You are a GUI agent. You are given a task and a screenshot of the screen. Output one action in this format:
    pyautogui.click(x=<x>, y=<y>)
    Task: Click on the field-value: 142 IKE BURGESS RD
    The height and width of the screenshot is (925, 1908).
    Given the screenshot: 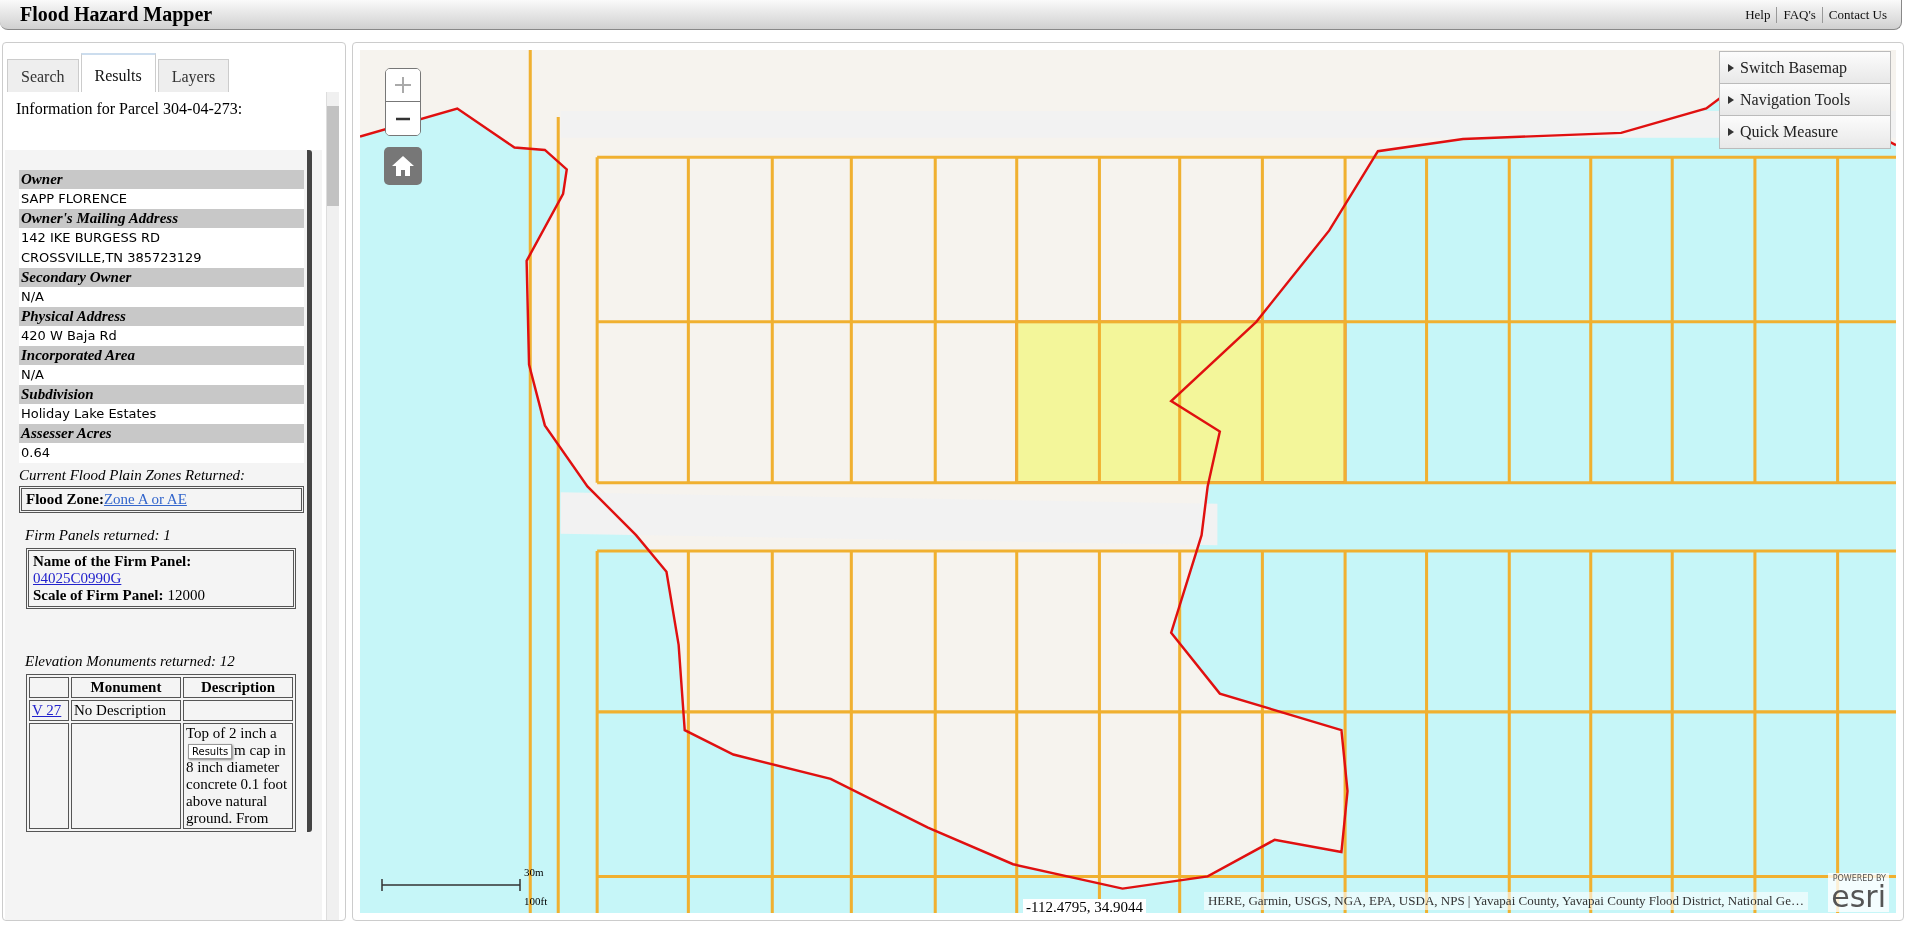 What is the action you would take?
    pyautogui.click(x=161, y=238)
    